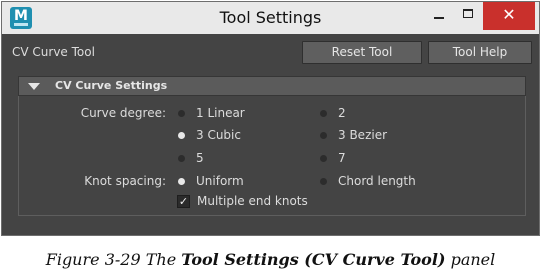 This screenshot has height=277, width=541. Describe the element at coordinates (220, 113) in the screenshot. I see `radio-label: 1 Linear` at that location.